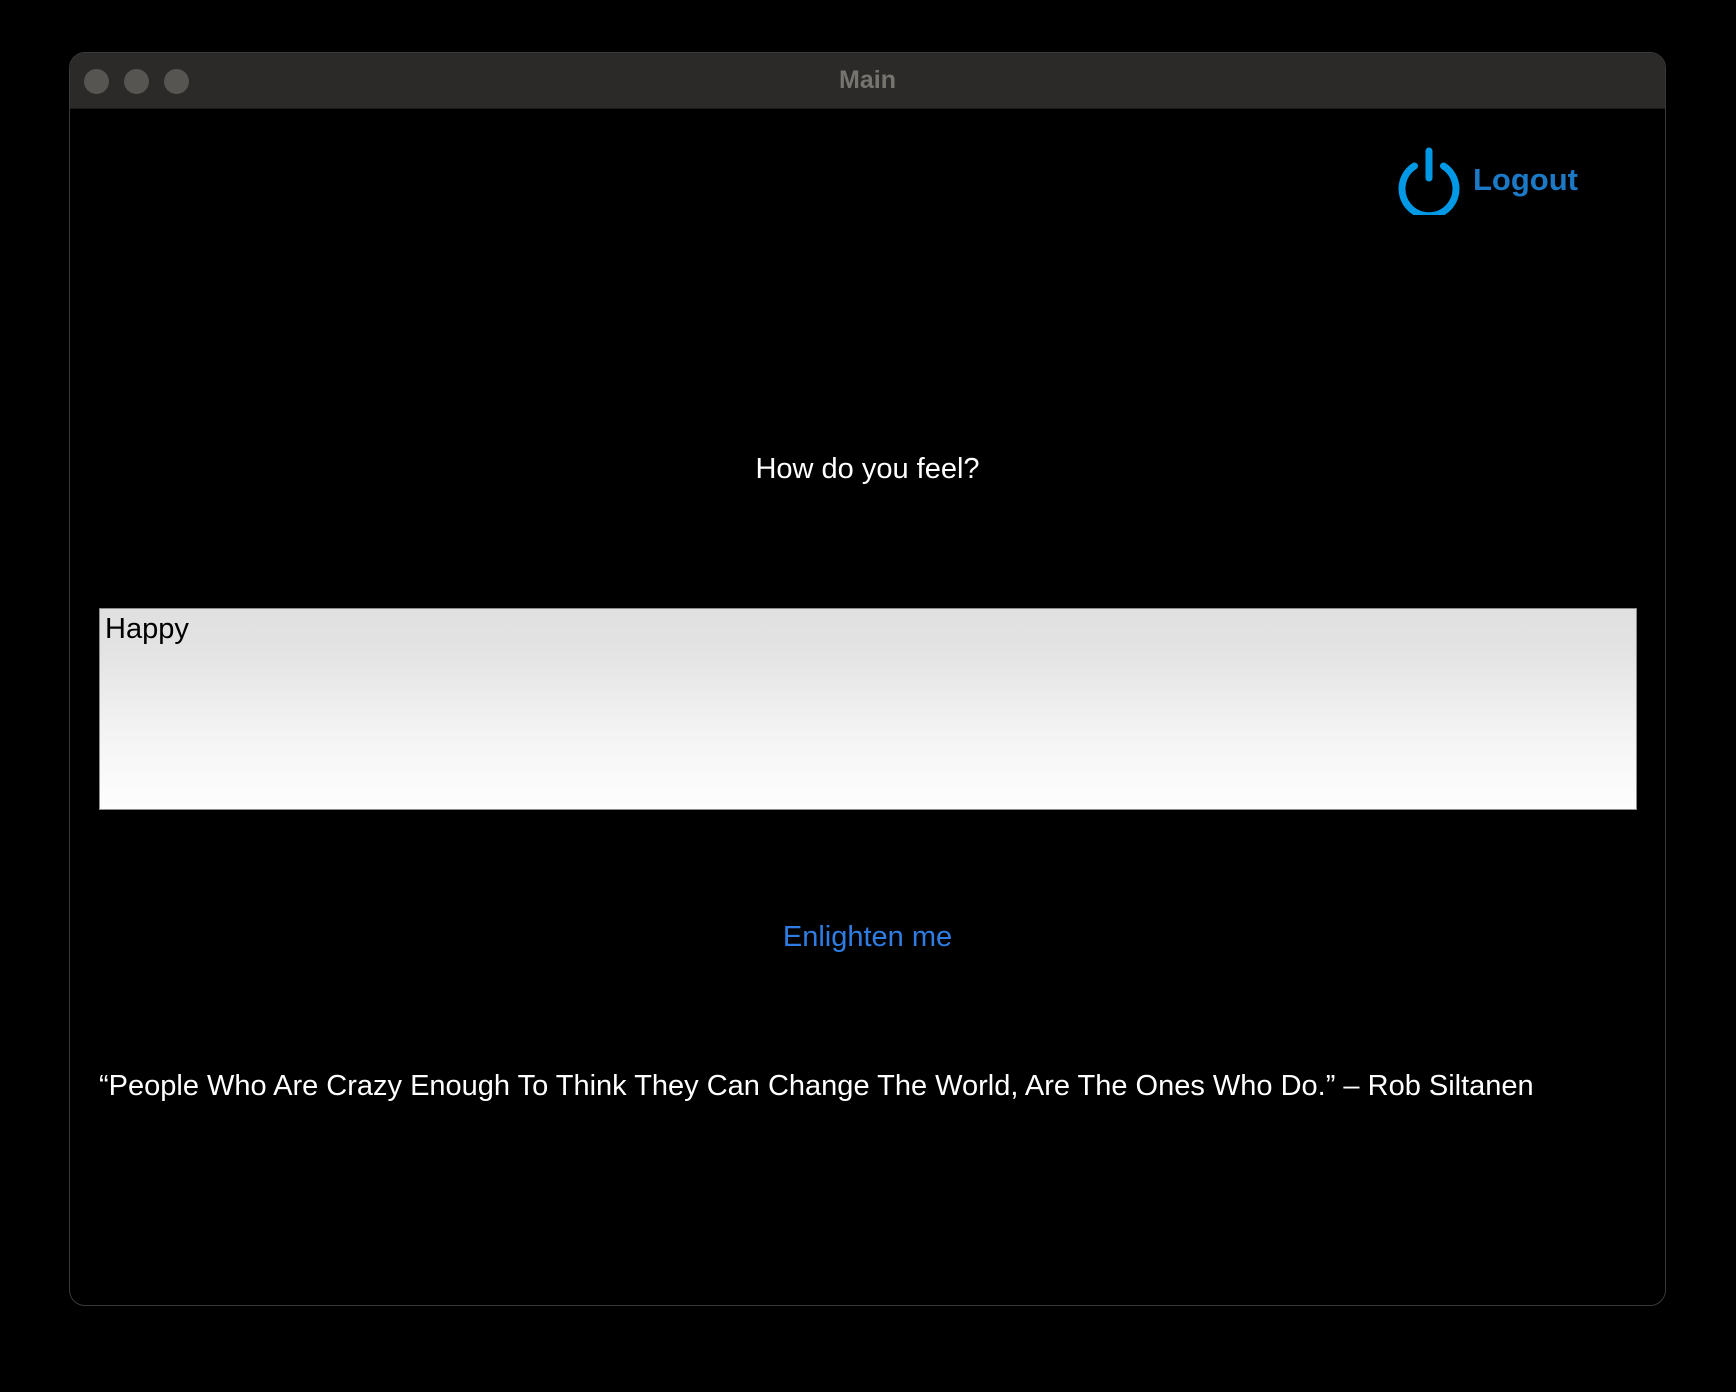 This screenshot has width=1736, height=1392. I want to click on enlighten-me-button: Enlighten me, so click(867, 937).